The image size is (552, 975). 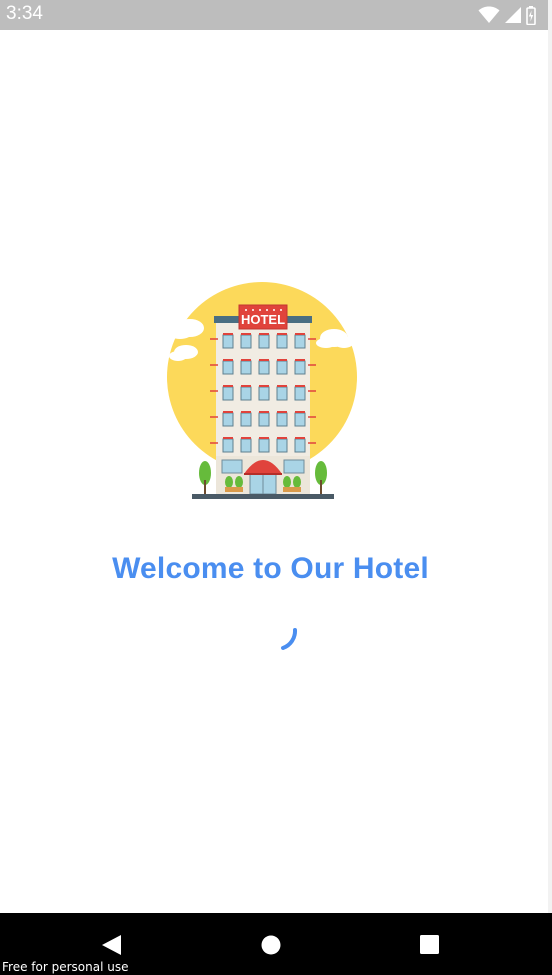 I want to click on navigation-bar: Free for personal use, so click(x=276, y=944).